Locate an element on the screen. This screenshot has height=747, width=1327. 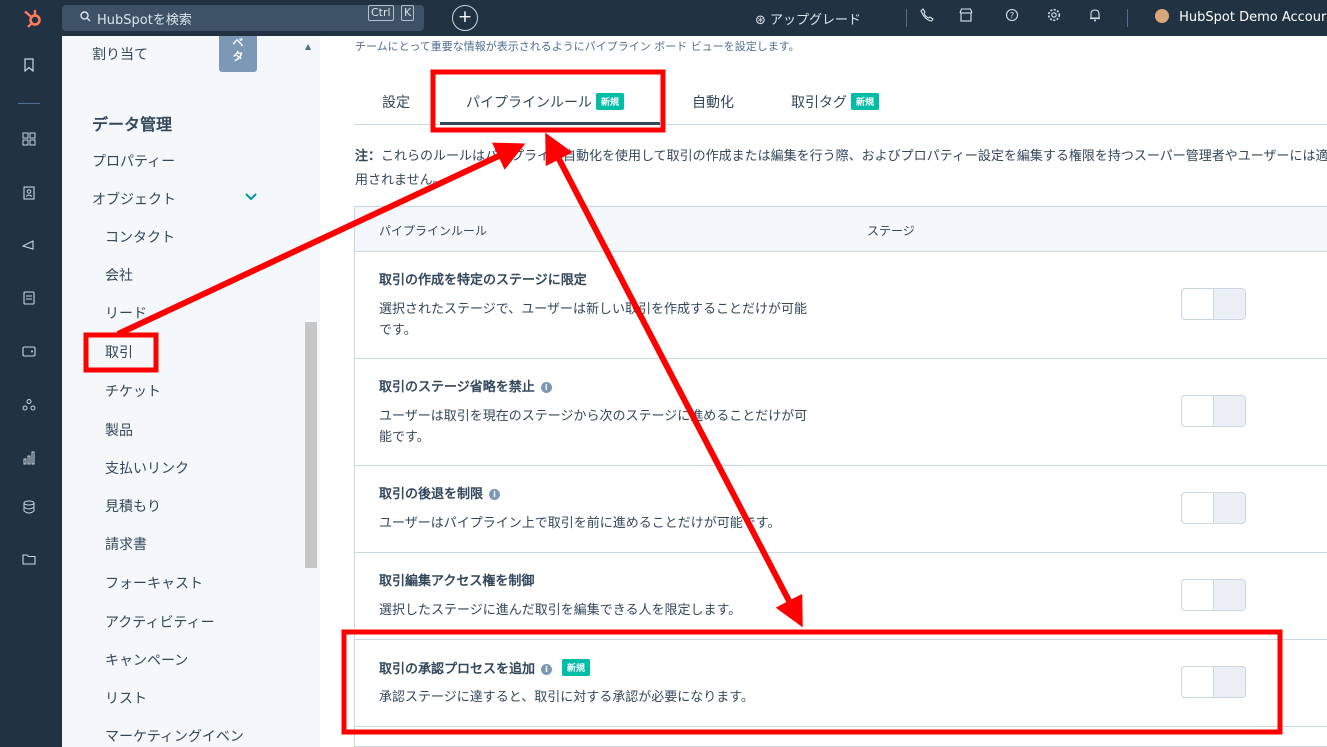
tab-label: パイプラインルール is located at coordinates (529, 103).